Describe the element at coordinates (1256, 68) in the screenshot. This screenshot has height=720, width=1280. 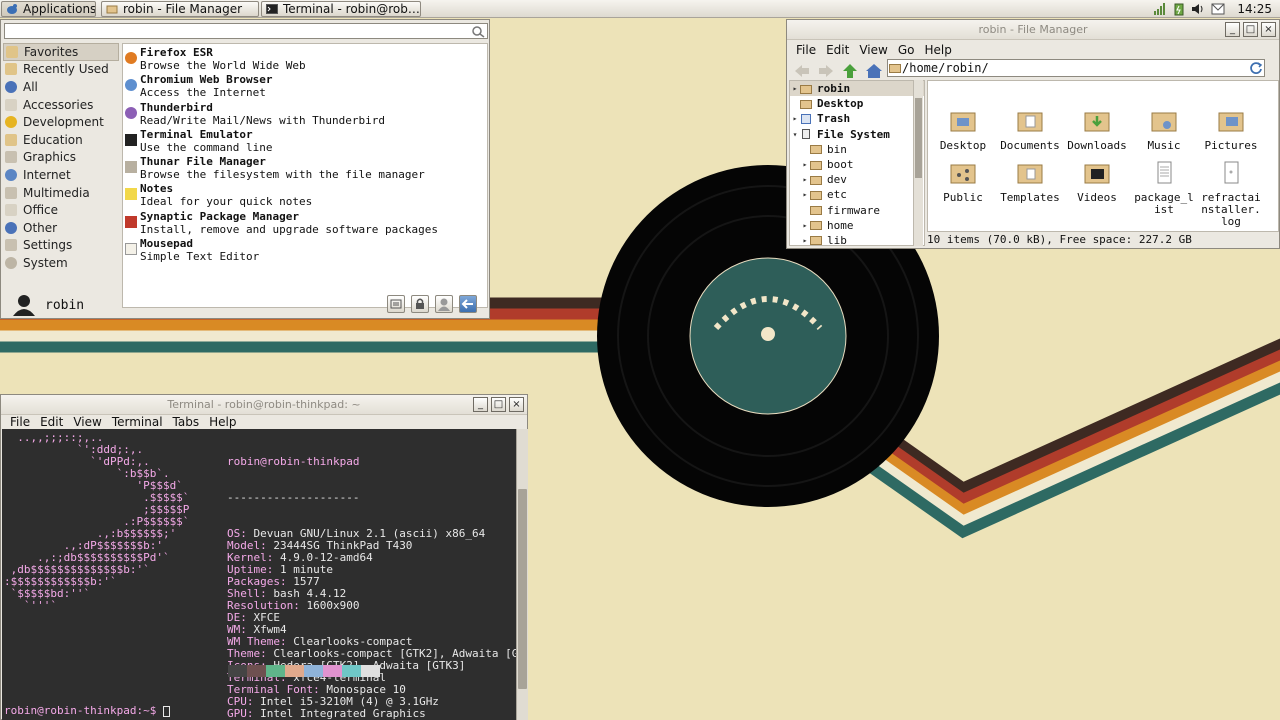
I see `reload-icon` at that location.